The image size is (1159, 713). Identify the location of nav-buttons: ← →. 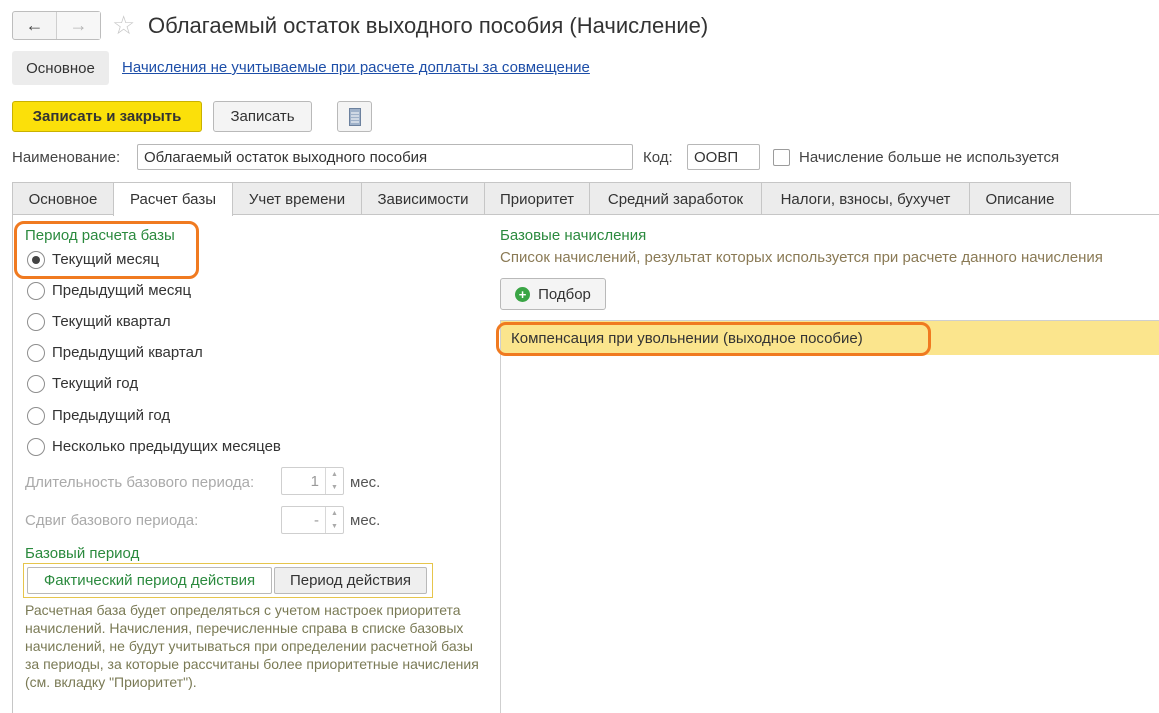
(56, 25).